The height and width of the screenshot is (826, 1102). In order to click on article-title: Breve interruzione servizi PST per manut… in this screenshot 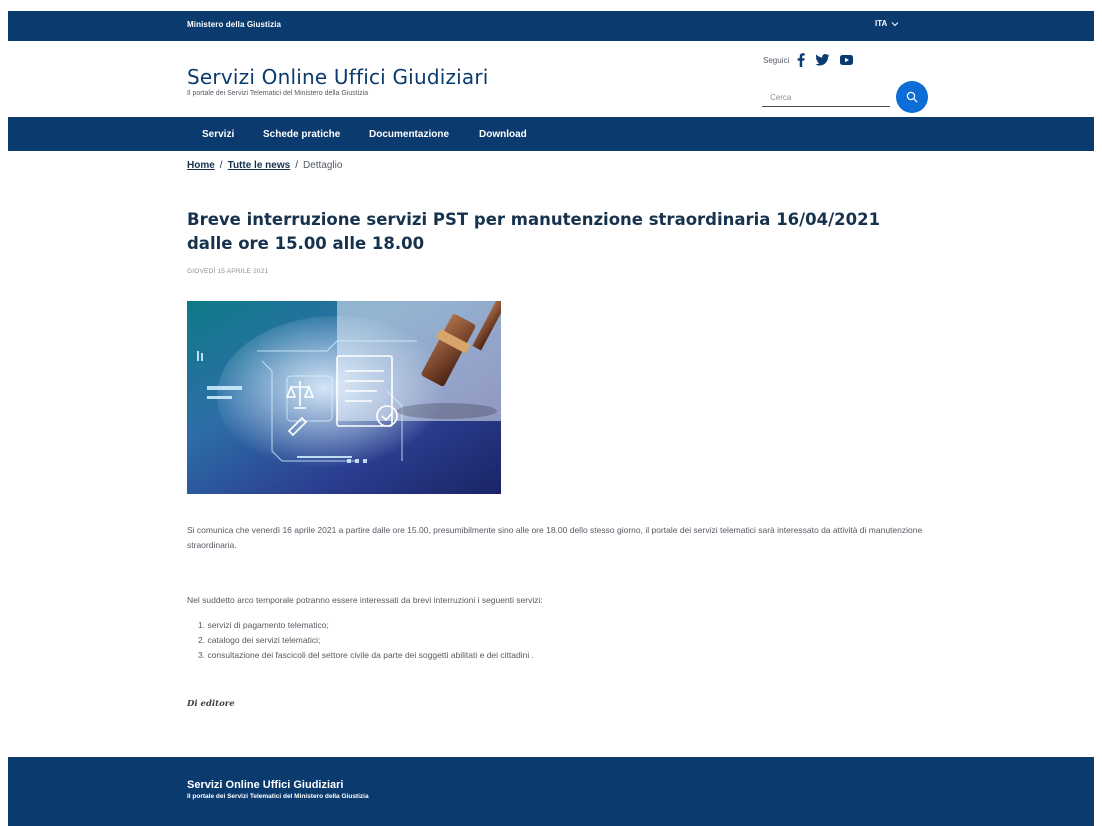, I will do `click(534, 231)`.